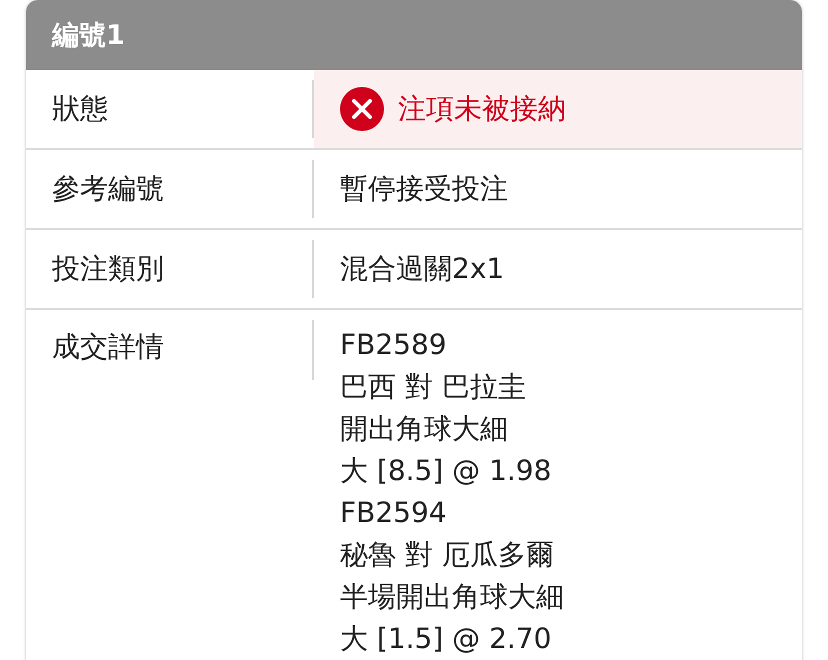 Image resolution: width=828 pixels, height=660 pixels. What do you see at coordinates (446, 639) in the screenshot?
I see `detail-line: 大 [1.5] @ 2.70` at bounding box center [446, 639].